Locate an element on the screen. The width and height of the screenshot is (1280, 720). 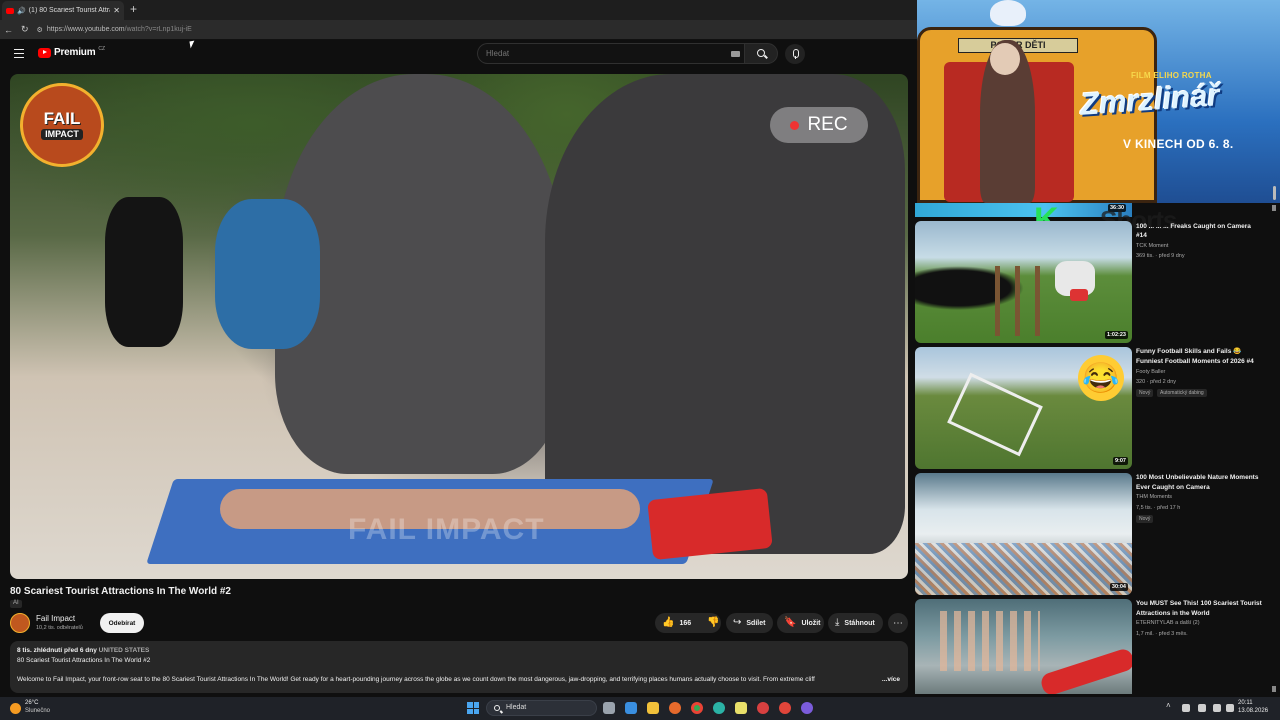
recommendation-channel: Footy Baller is located at coordinates (1150, 372).